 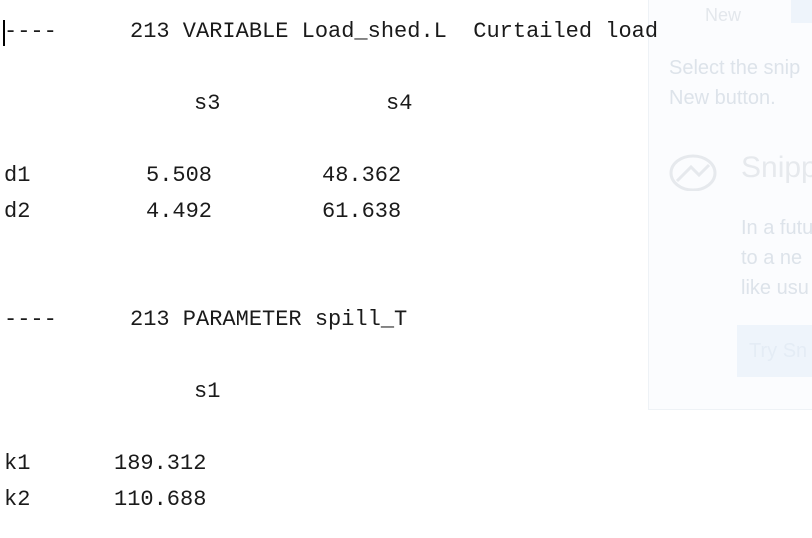 I want to click on row-label-d2: d2, so click(x=17, y=211).